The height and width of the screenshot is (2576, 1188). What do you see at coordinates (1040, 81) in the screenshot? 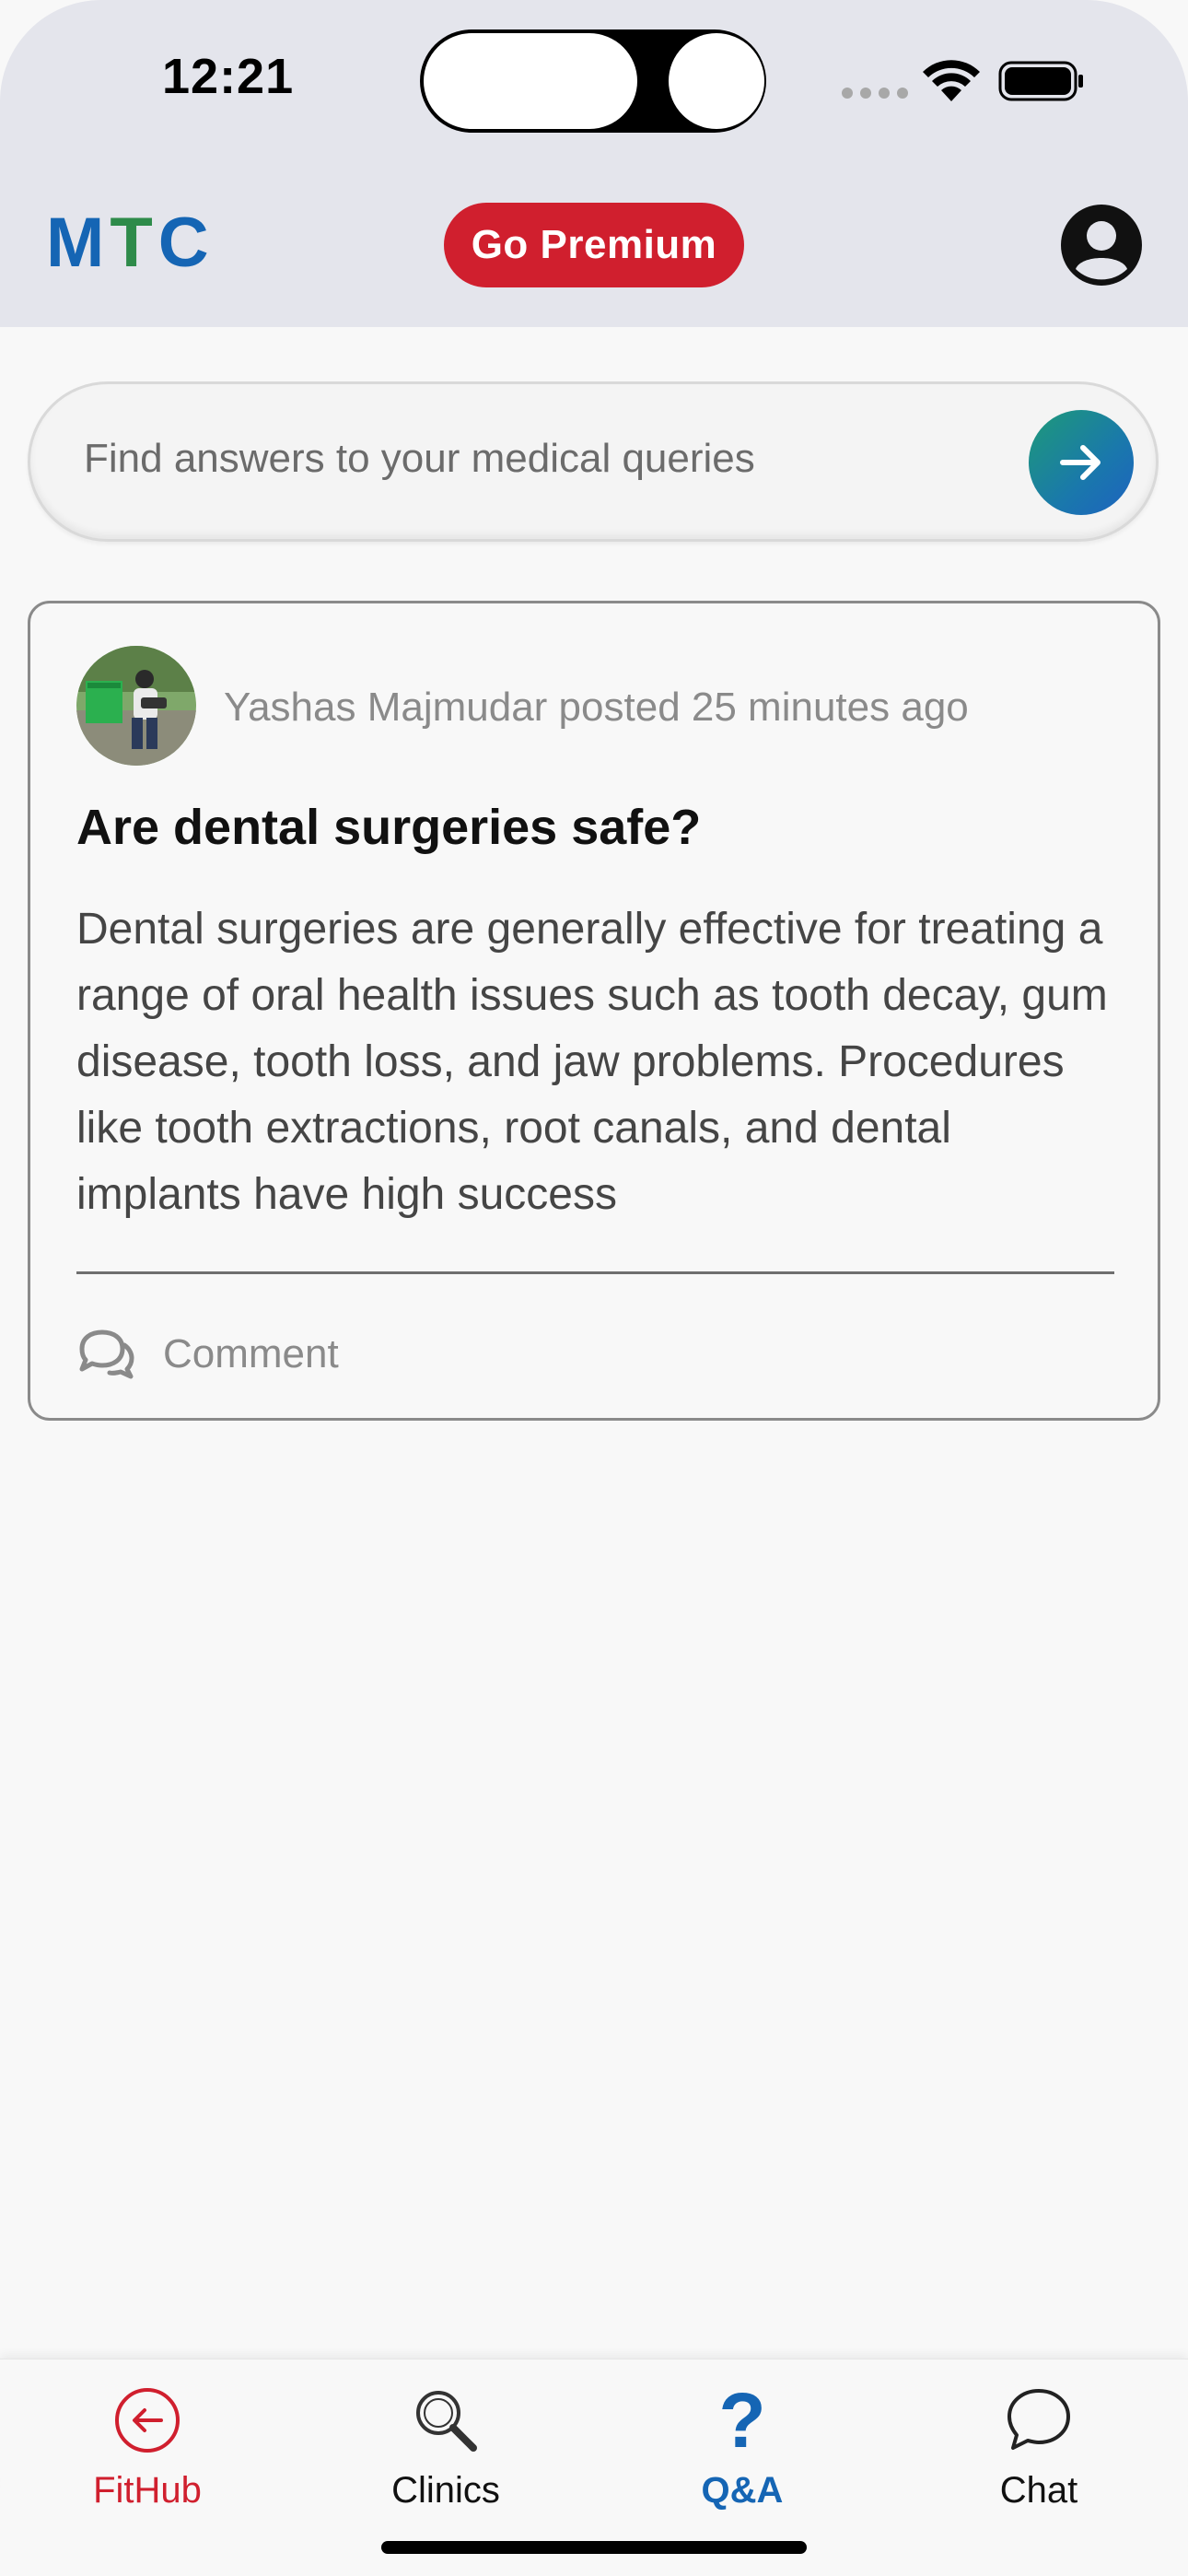
I see `battery-icon` at bounding box center [1040, 81].